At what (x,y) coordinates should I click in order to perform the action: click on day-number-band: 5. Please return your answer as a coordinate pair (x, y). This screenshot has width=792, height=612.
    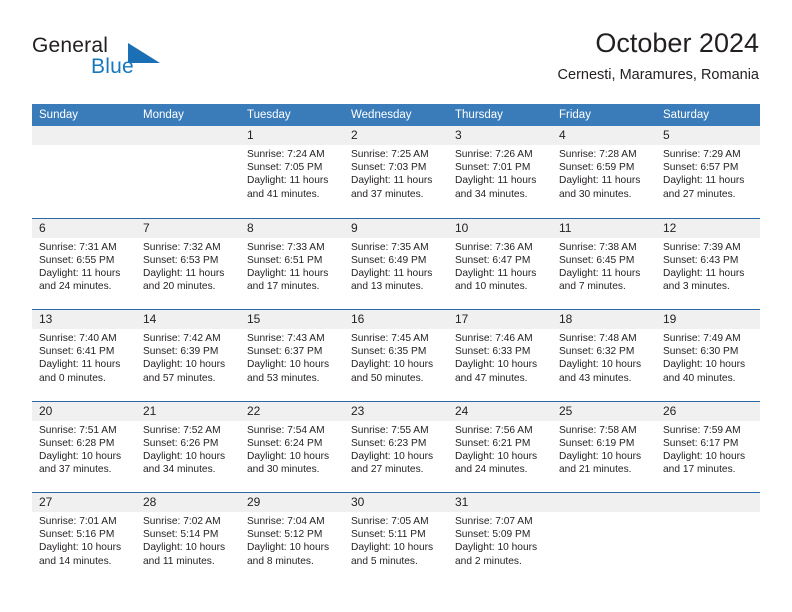
    Looking at the image, I should click on (708, 135).